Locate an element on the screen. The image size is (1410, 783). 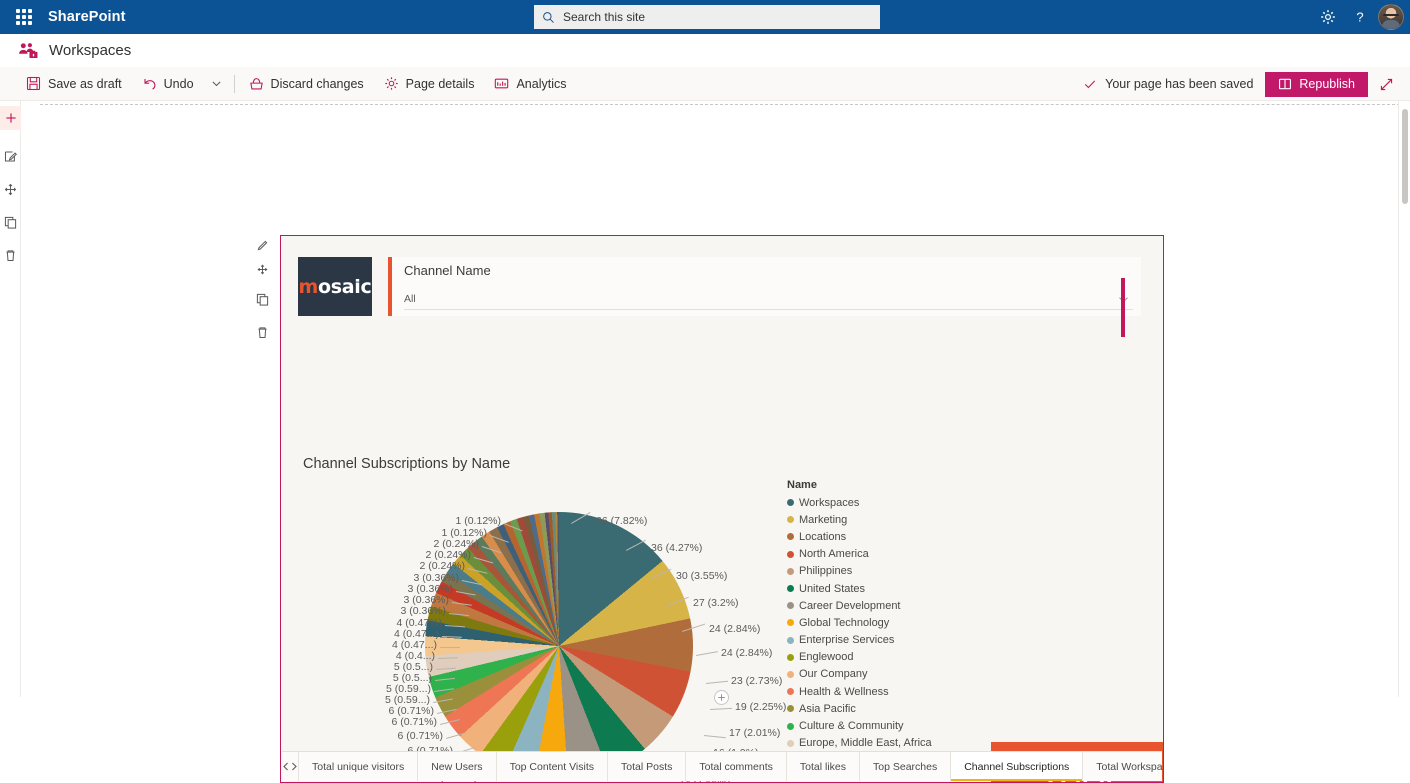
legend-item-label: Europe, Middle East, Africa is located at coordinates (865, 743).